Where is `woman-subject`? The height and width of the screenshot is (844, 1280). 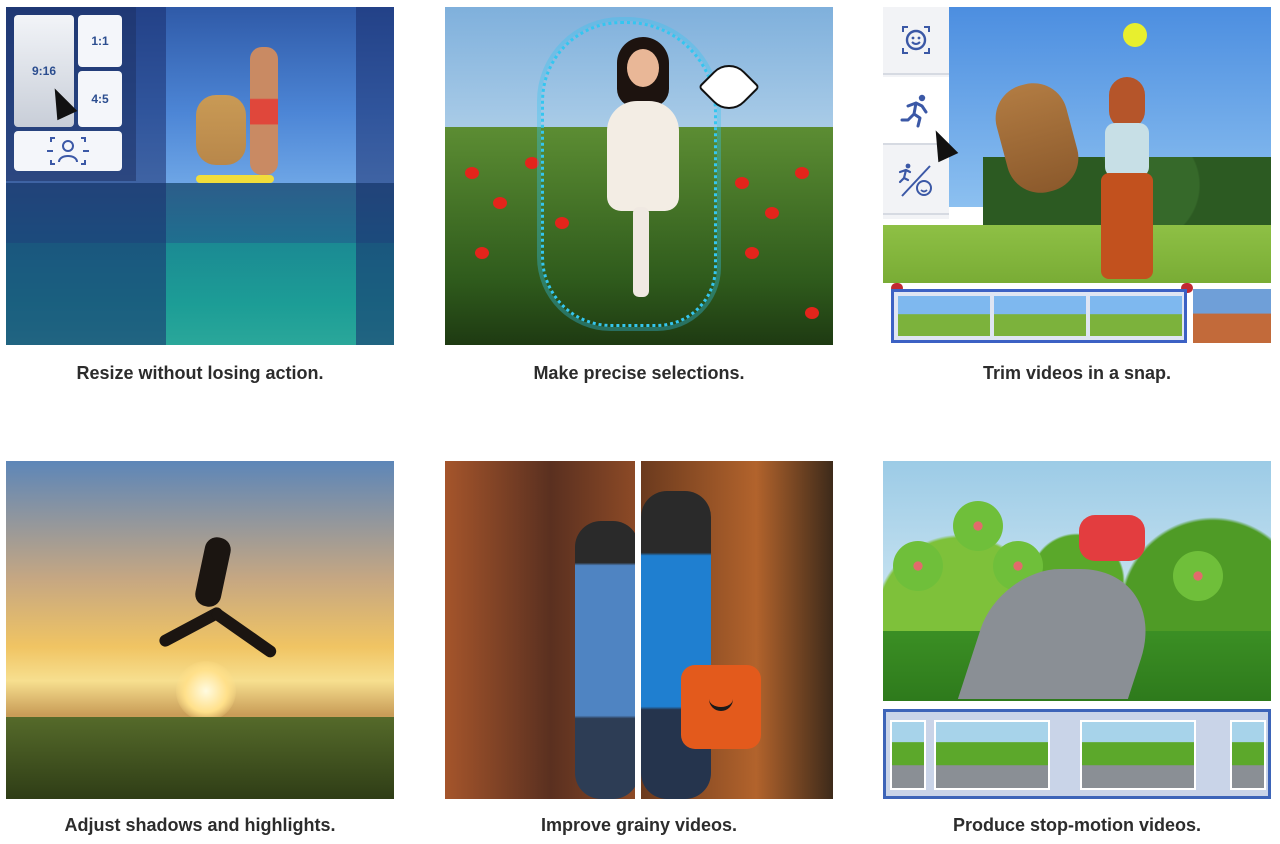 woman-subject is located at coordinates (1127, 176).